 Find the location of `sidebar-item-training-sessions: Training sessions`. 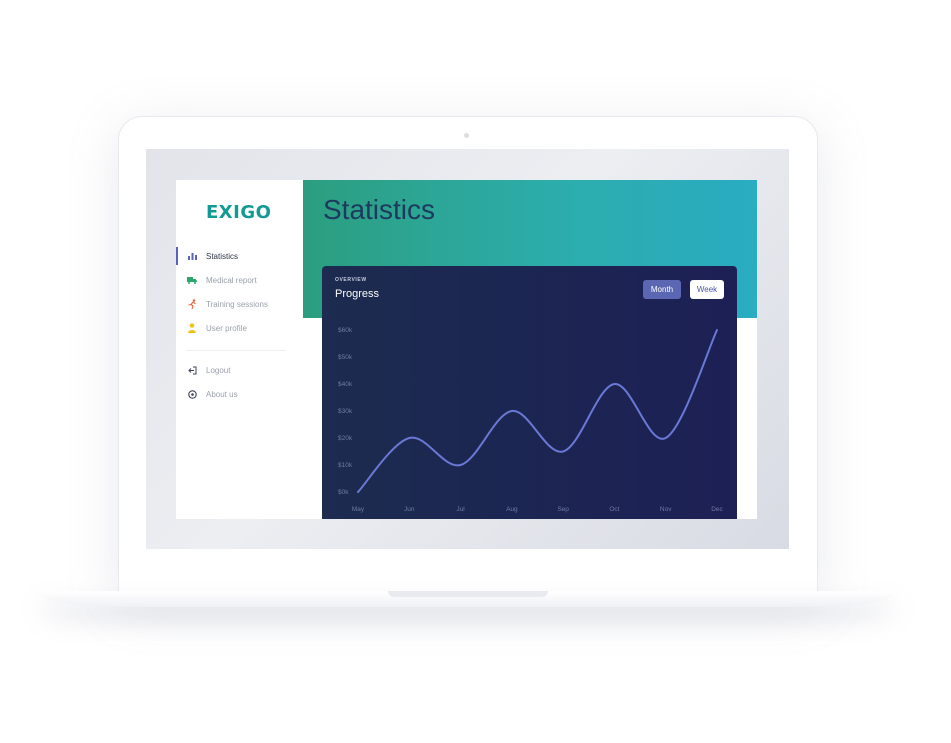

sidebar-item-training-sessions: Training sessions is located at coordinates (239, 304).